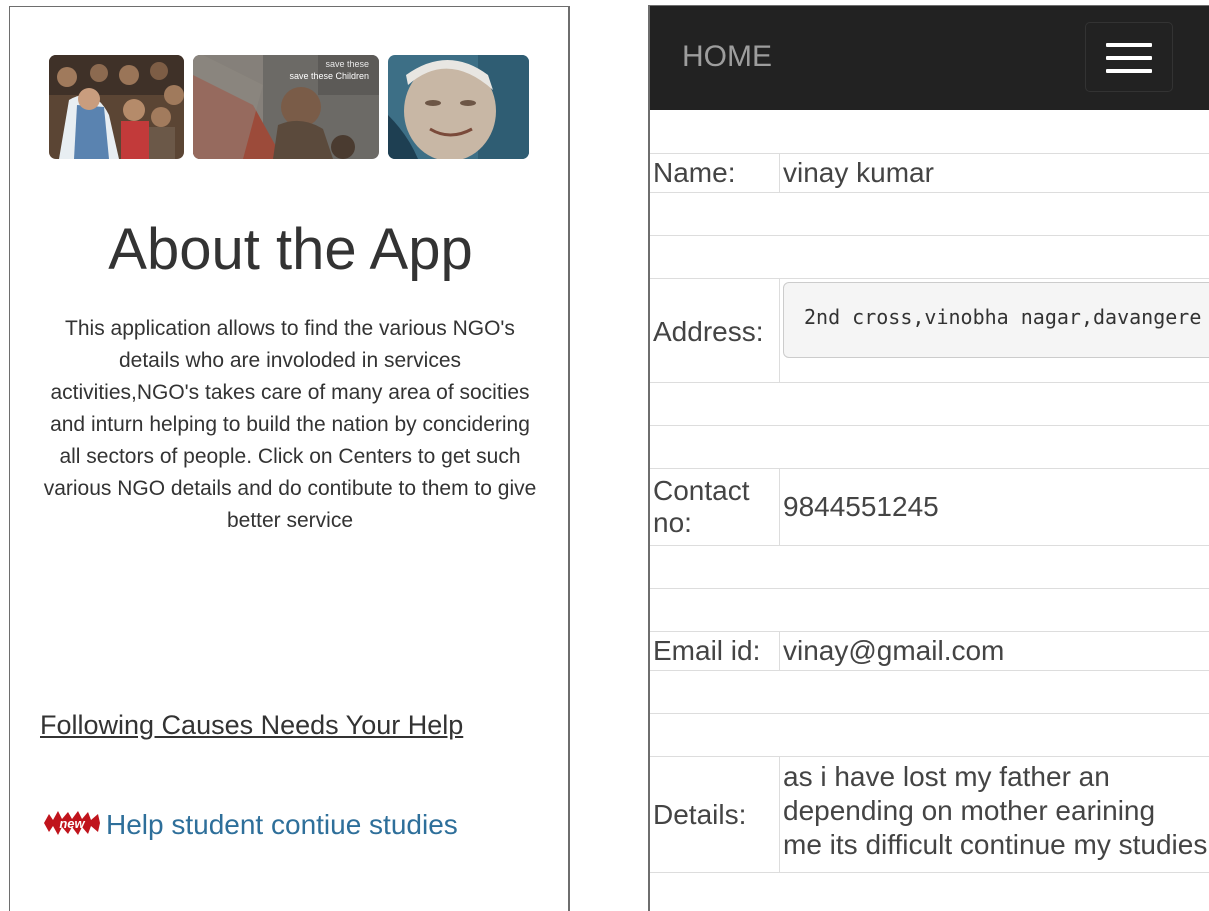  I want to click on details-line-3: me its difficult continue my studies, so click(995, 844).